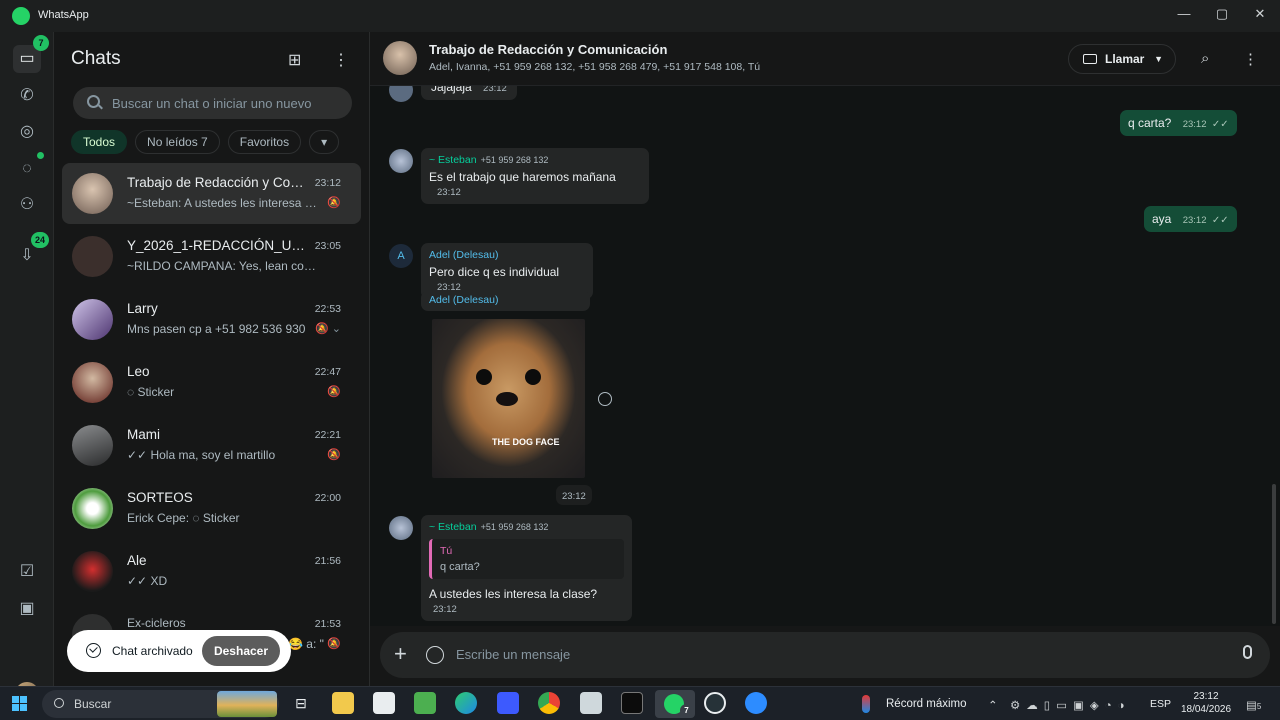  What do you see at coordinates (1222, 16) in the screenshot?
I see `maximize-button: ▢` at bounding box center [1222, 16].